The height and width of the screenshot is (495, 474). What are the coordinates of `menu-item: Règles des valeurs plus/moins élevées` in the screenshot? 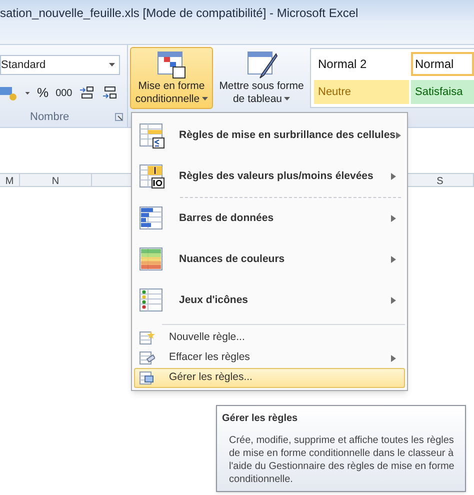 It's located at (269, 176).